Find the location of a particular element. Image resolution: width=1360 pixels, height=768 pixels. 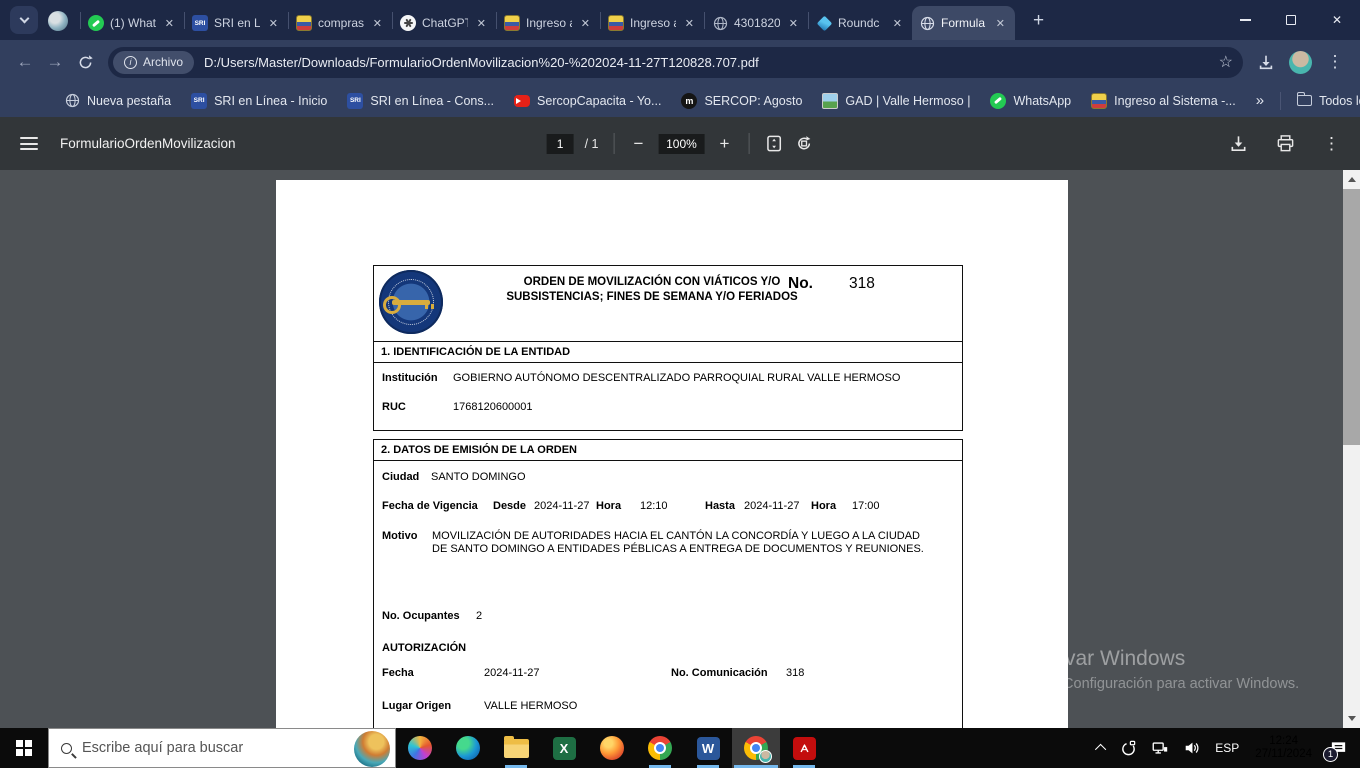

taskbar-acrobat is located at coordinates (804, 748).